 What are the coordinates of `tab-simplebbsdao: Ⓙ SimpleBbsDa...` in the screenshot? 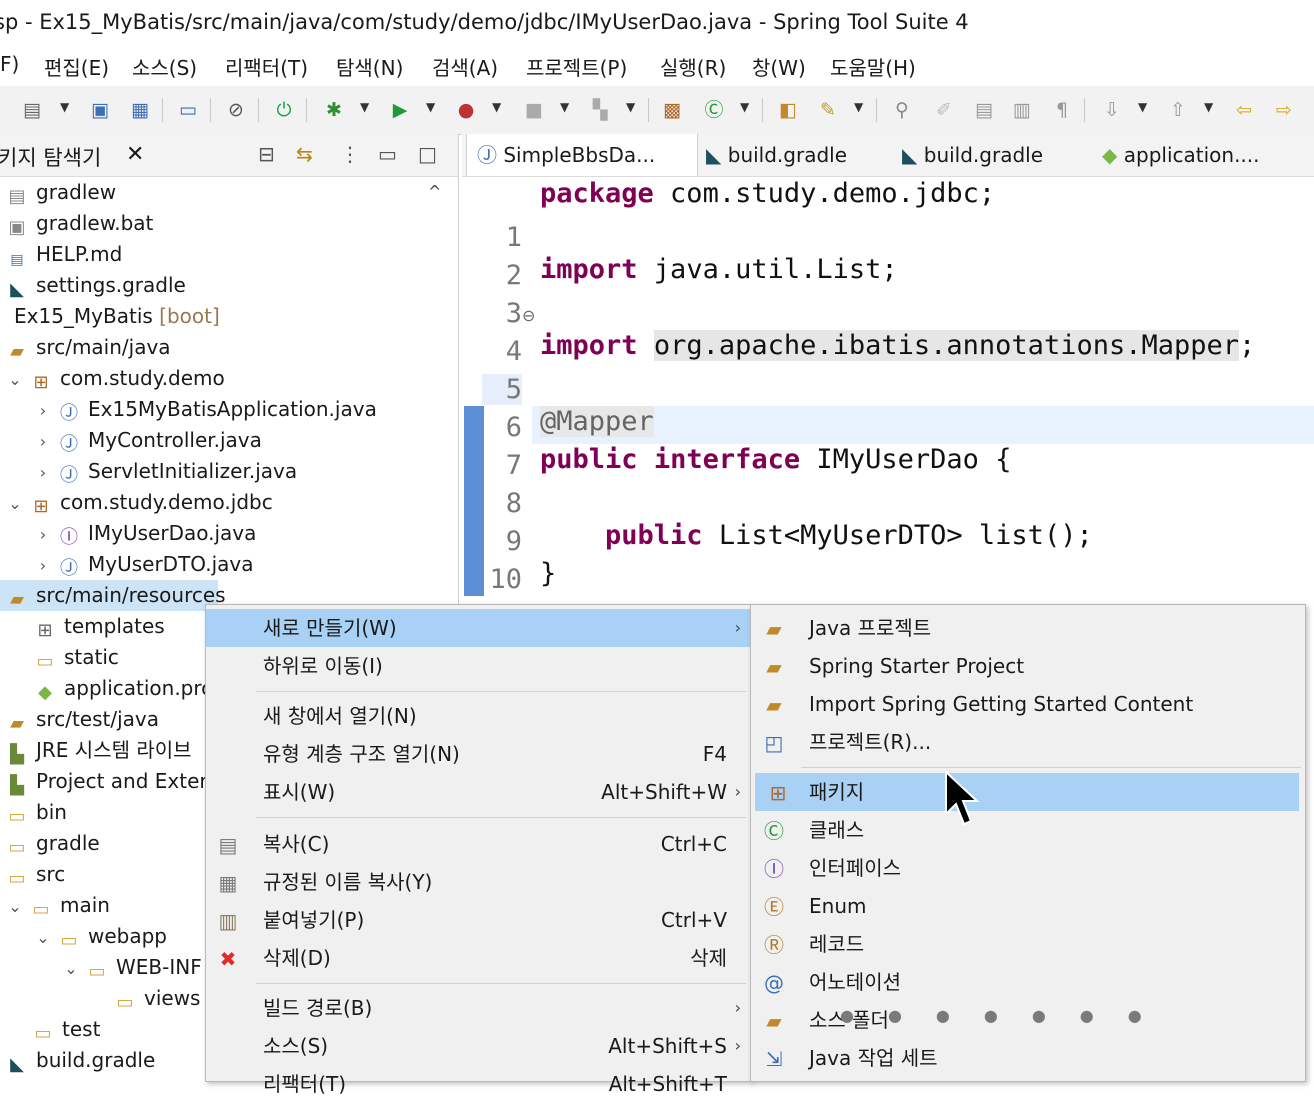 It's located at (582, 155).